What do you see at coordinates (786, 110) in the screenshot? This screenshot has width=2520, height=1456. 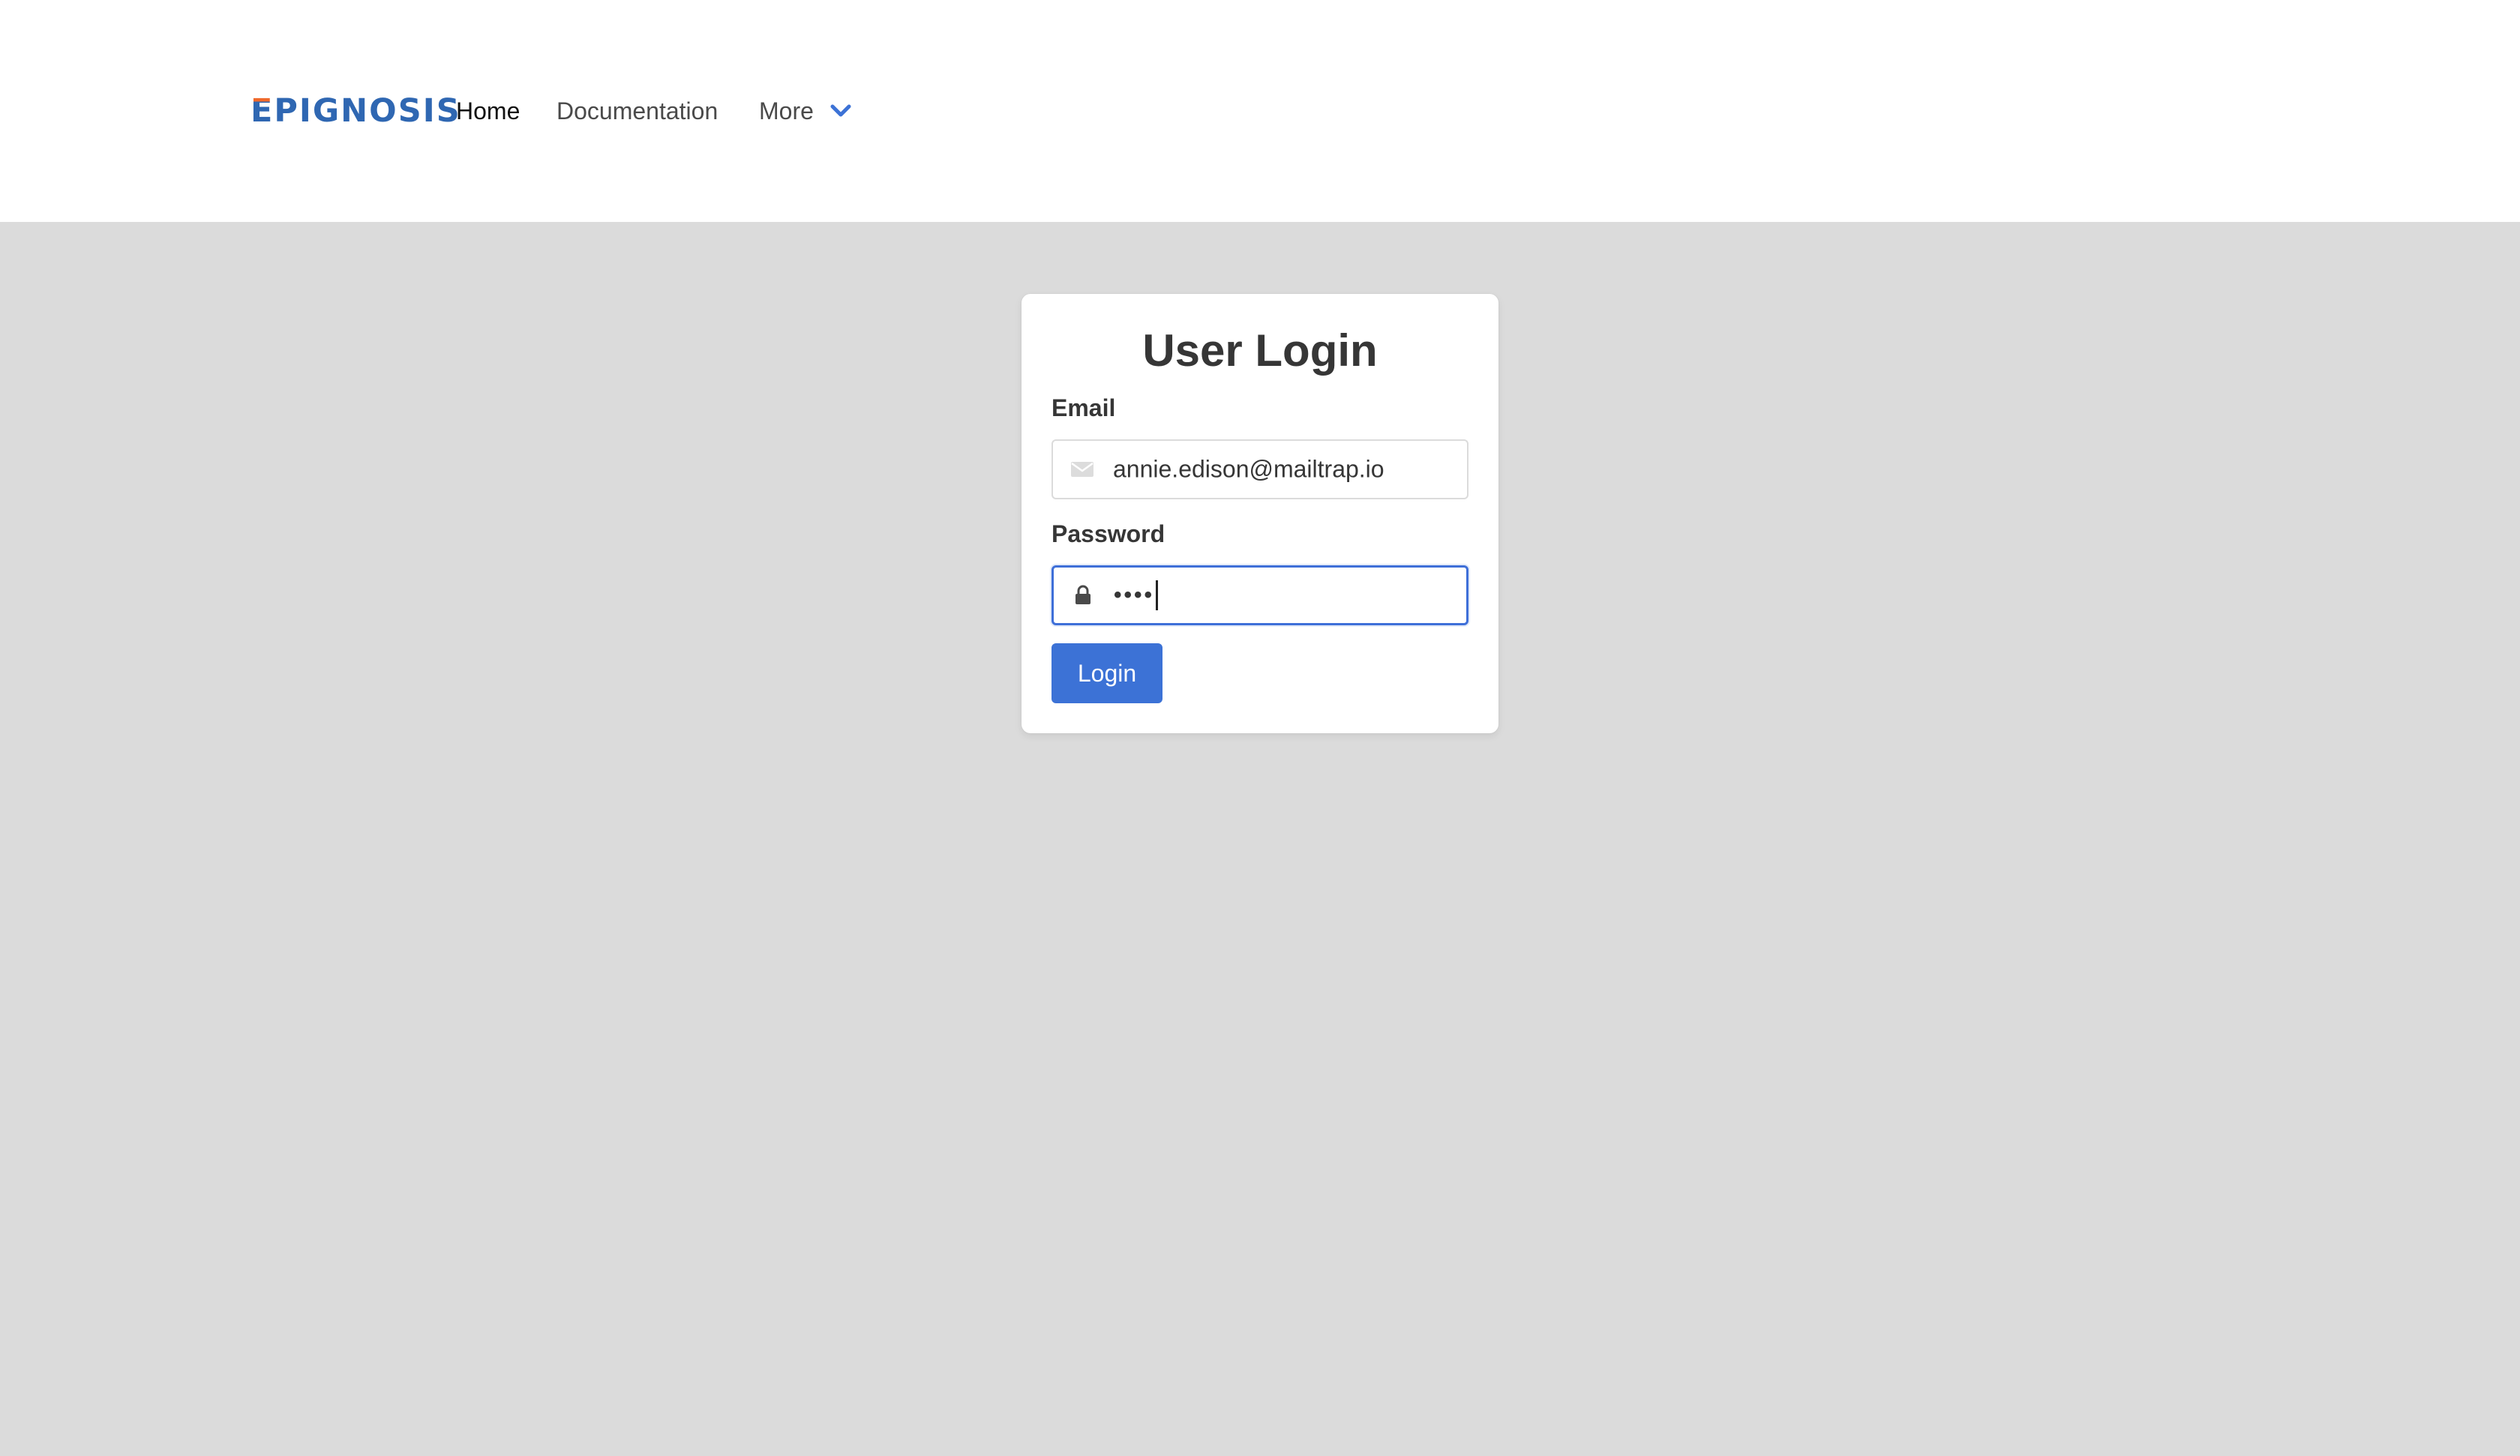 I see `nav-item-more-label: More` at bounding box center [786, 110].